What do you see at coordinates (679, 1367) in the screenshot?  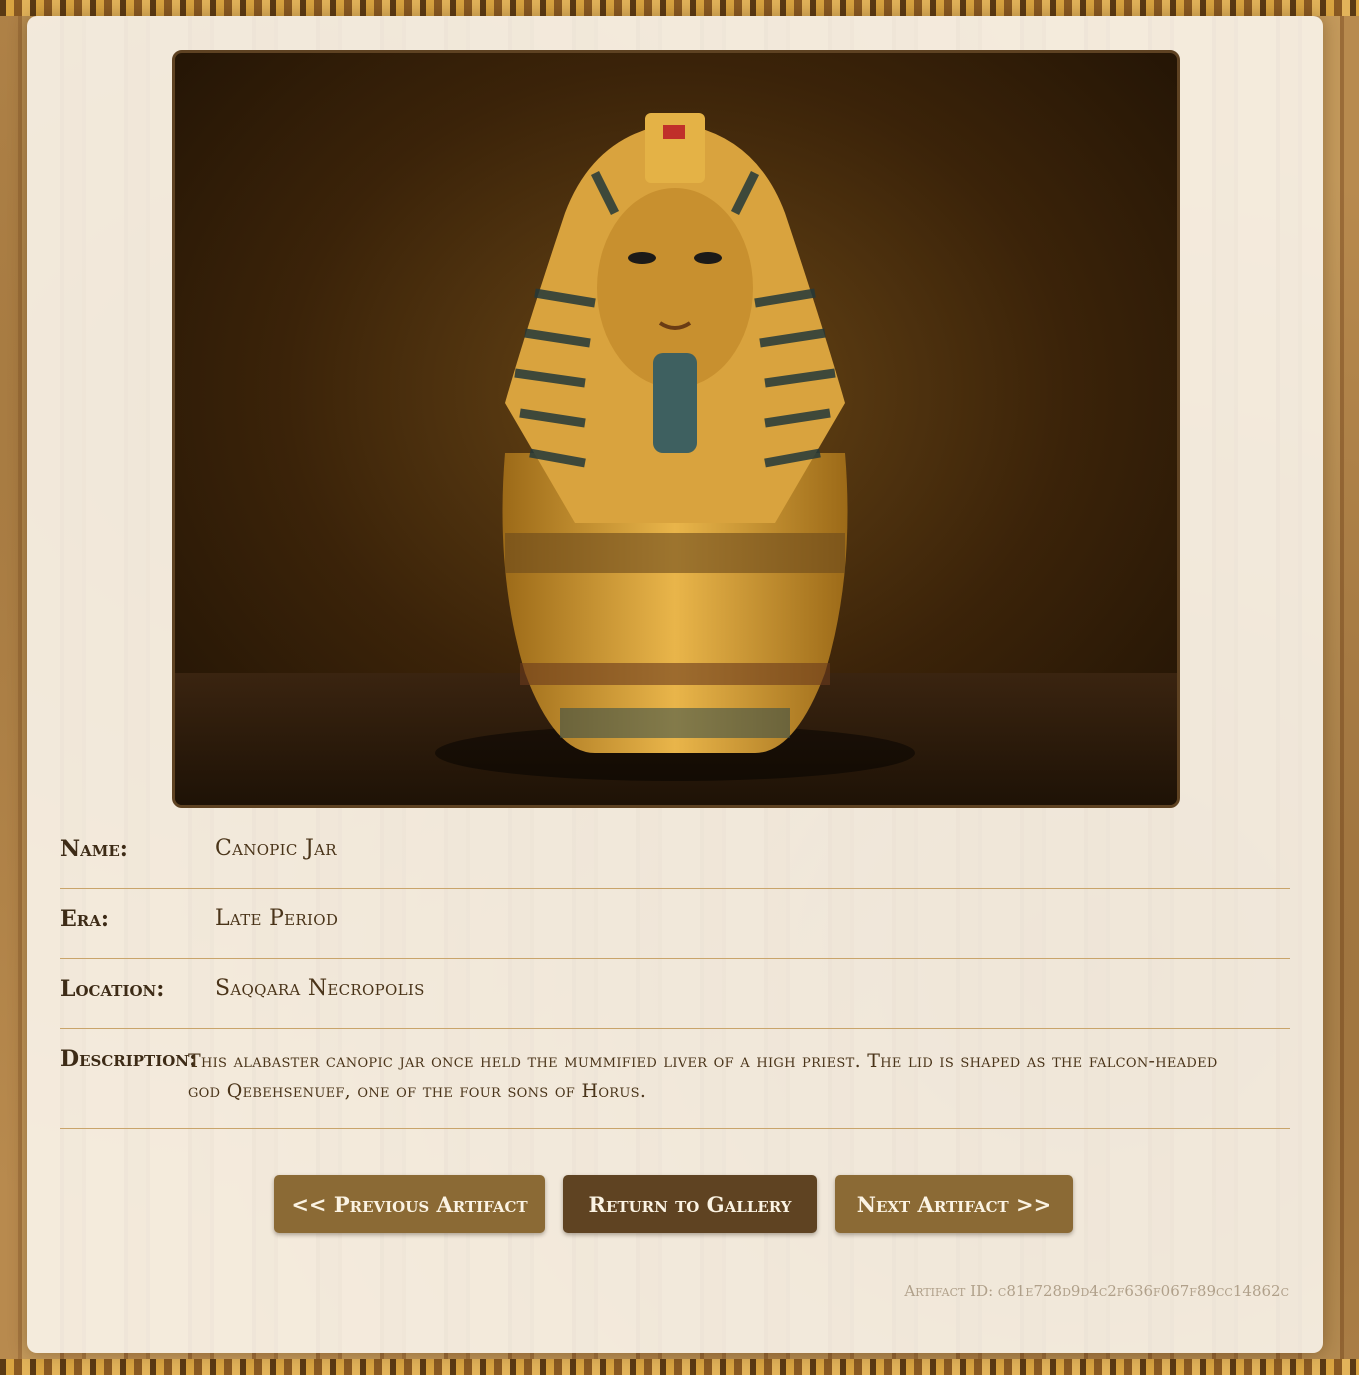 I see `background-border-bottom` at bounding box center [679, 1367].